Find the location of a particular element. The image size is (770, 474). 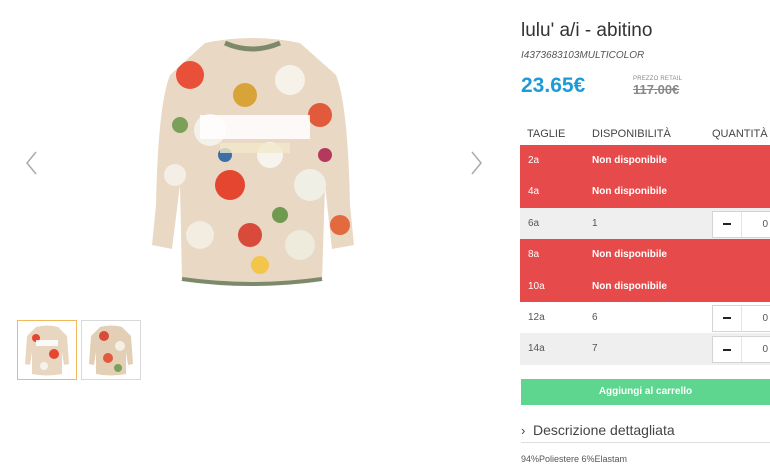

table-row: 6a 1 0 is located at coordinates (645, 223).